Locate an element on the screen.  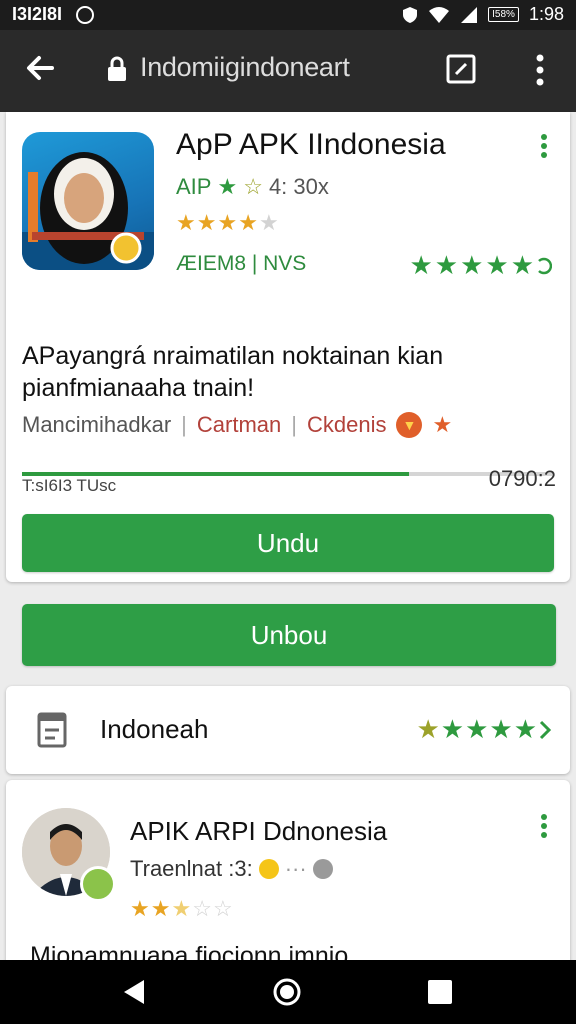
shield-icon is located at coordinates (410, 14).